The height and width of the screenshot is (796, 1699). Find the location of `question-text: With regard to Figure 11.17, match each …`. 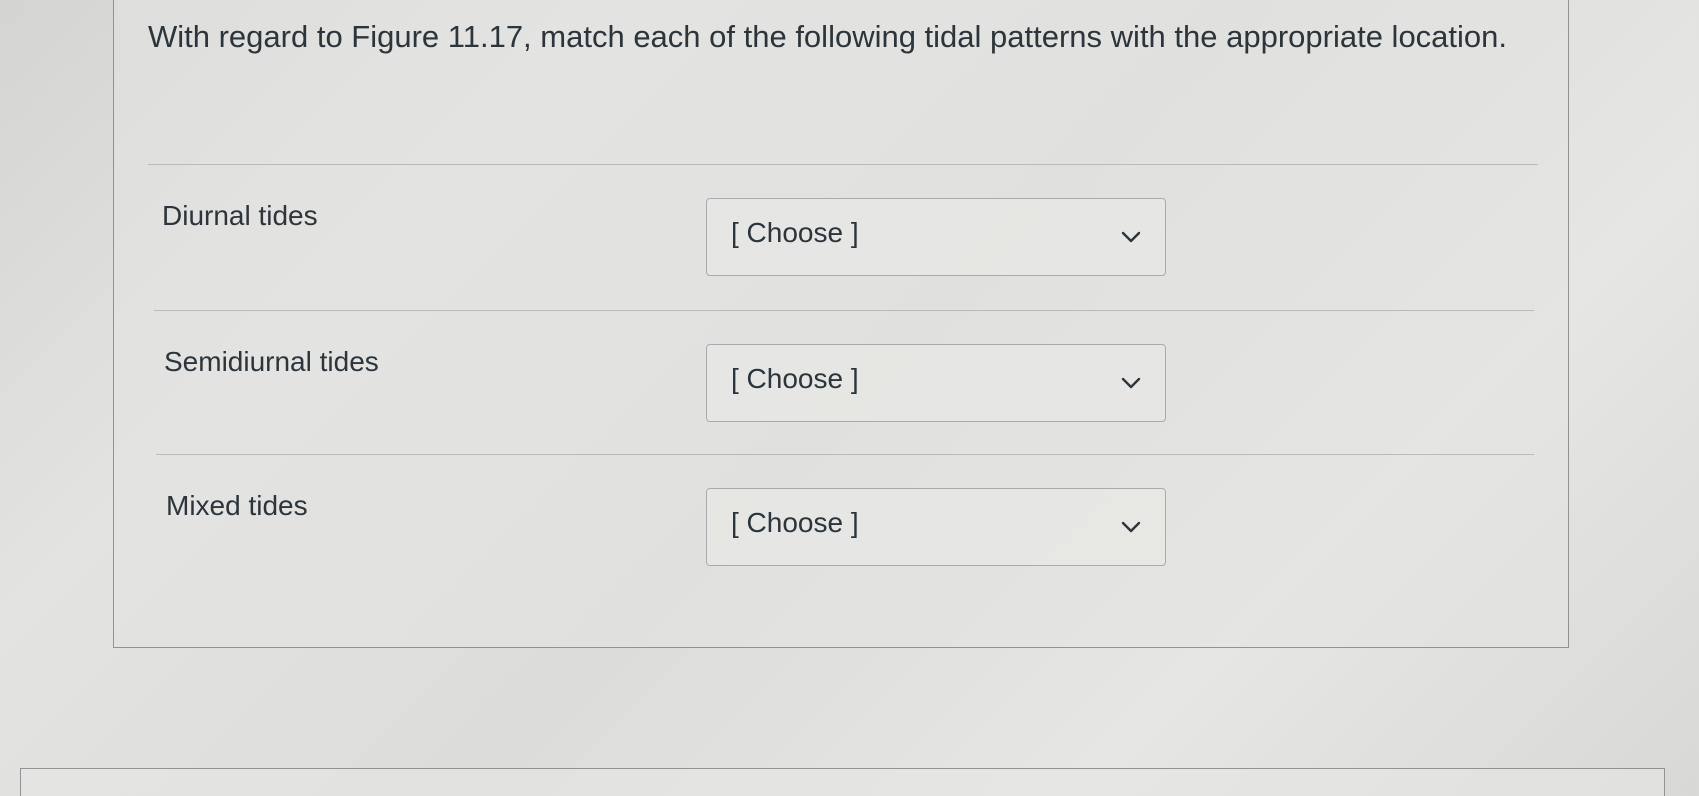

question-text: With regard to Figure 11.17, match each … is located at coordinates (828, 36).